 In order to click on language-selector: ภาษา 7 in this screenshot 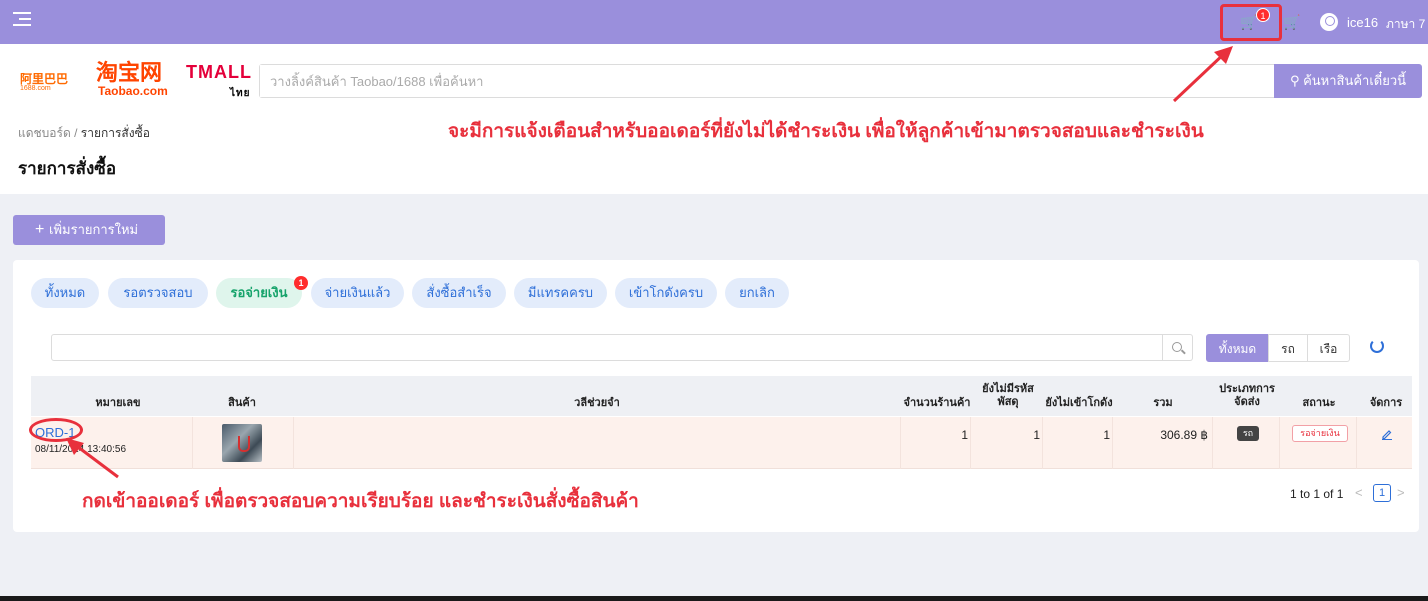, I will do `click(1405, 24)`.